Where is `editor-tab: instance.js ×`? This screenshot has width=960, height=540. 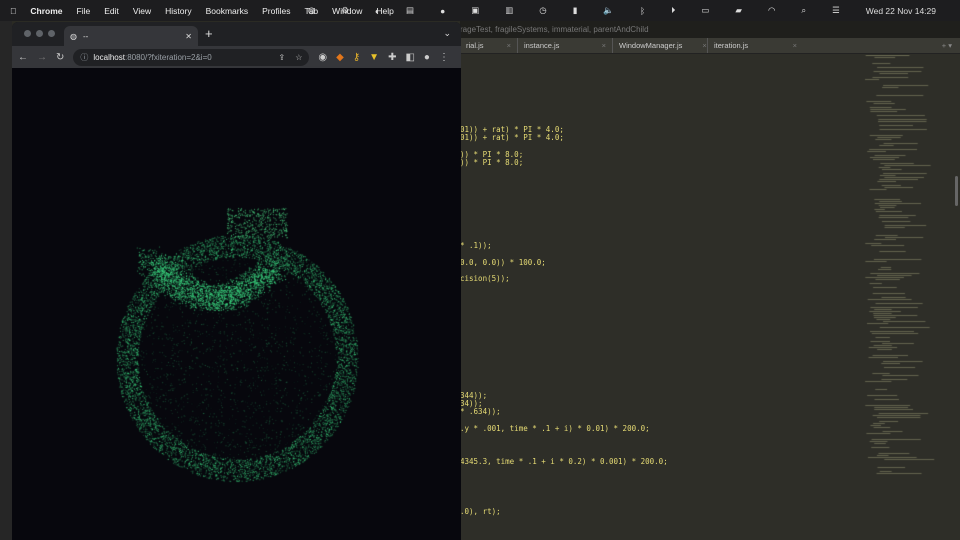
editor-tab: instance.js × is located at coordinates (565, 45).